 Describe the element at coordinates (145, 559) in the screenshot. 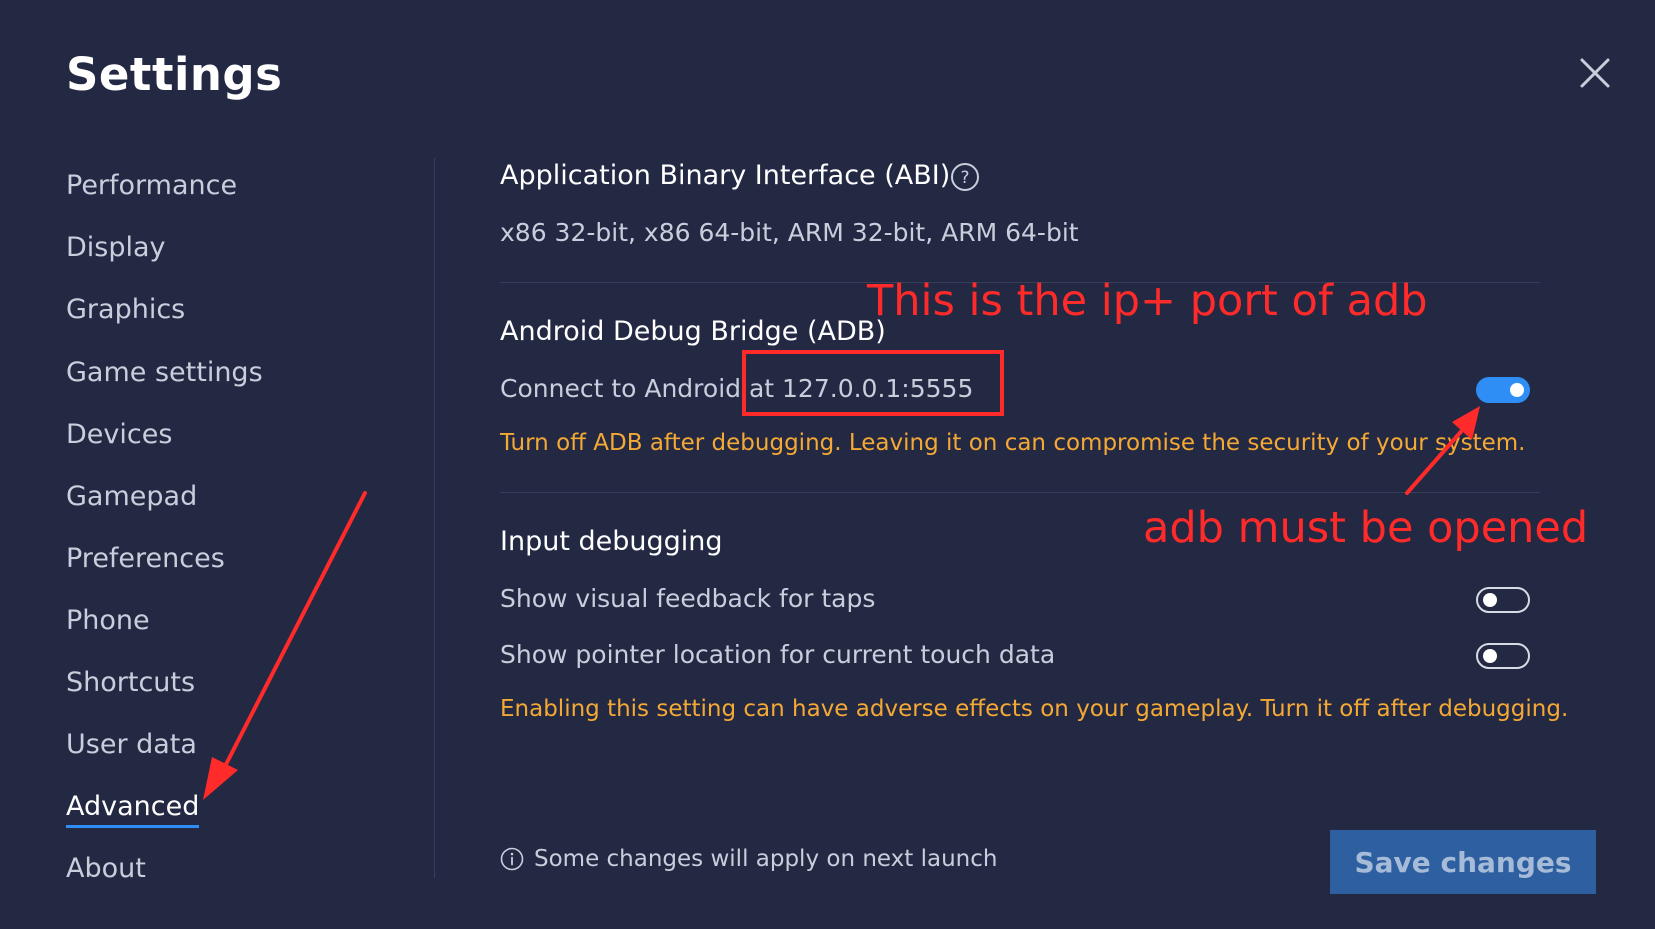

I see `sidebar-item-preferences: Preferences` at that location.